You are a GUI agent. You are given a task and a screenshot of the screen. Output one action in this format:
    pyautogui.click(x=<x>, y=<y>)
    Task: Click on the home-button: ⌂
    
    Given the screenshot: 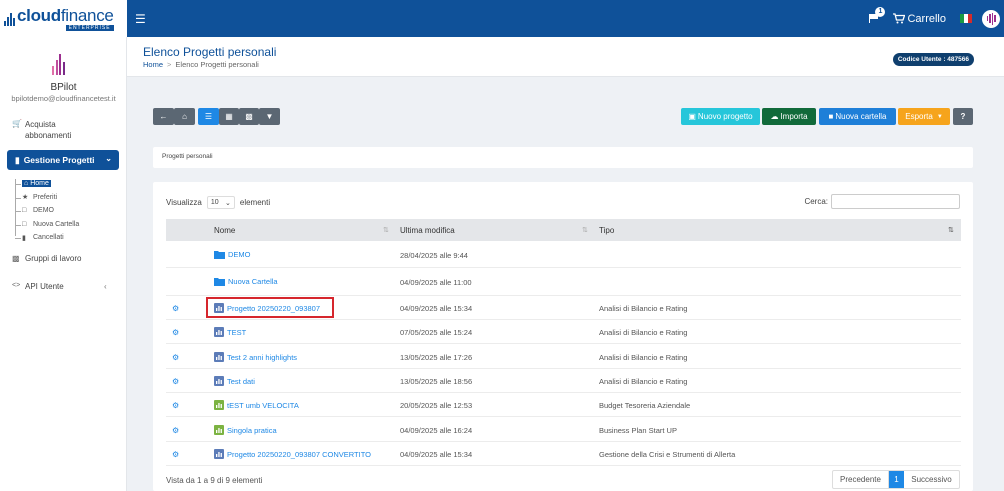 What is the action you would take?
    pyautogui.click(x=184, y=116)
    